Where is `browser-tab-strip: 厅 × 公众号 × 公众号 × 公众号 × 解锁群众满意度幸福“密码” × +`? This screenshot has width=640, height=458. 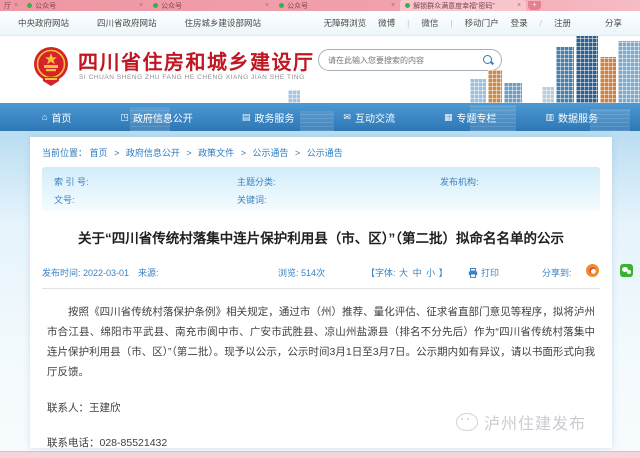
browser-tab-strip: 厅 × 公众号 × 公众号 × 公众号 × 解锁群众满意度幸福“密码” × + is located at coordinates (320, 5).